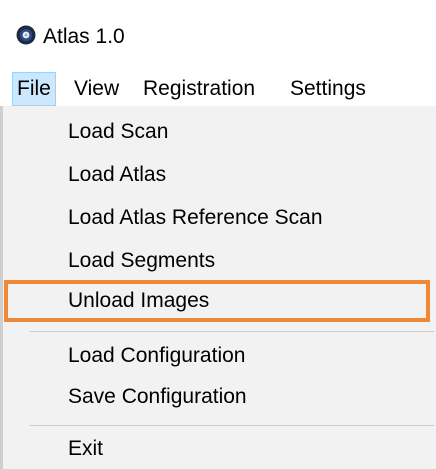 This screenshot has width=436, height=469. What do you see at coordinates (157, 397) in the screenshot?
I see `menu-item-save-configuration: Save Configuration` at bounding box center [157, 397].